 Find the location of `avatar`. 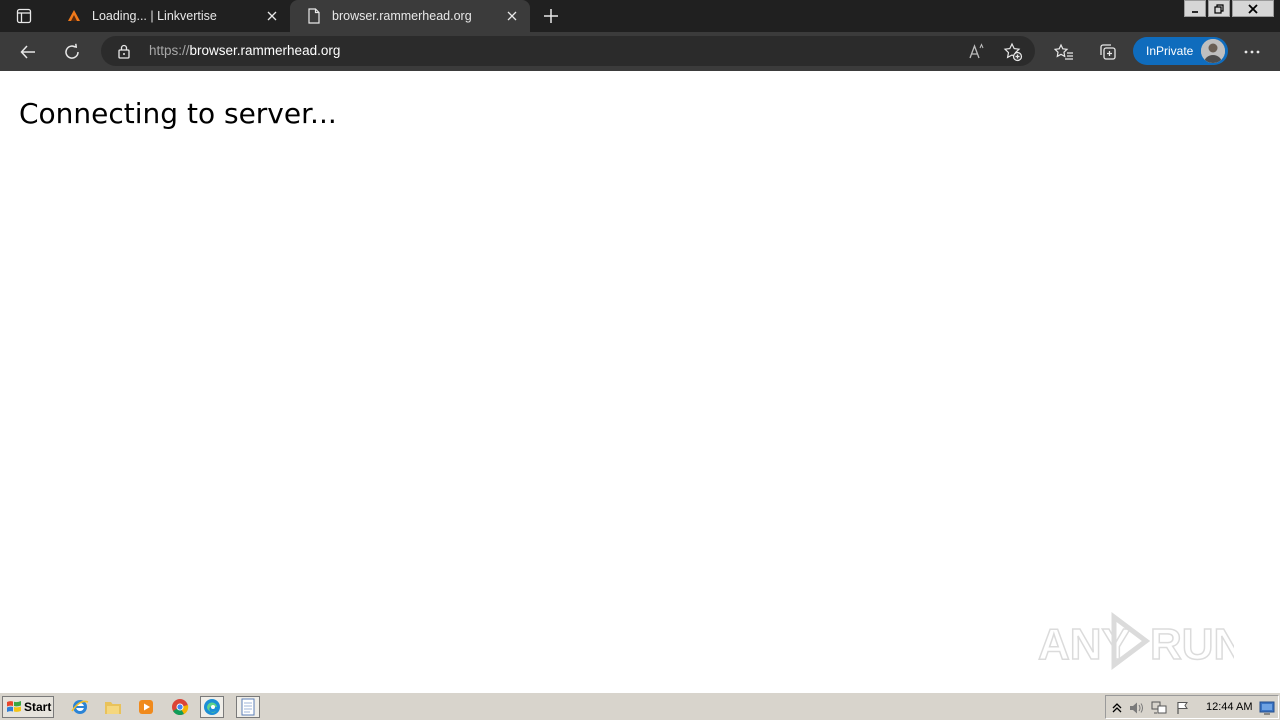

avatar is located at coordinates (1213, 51).